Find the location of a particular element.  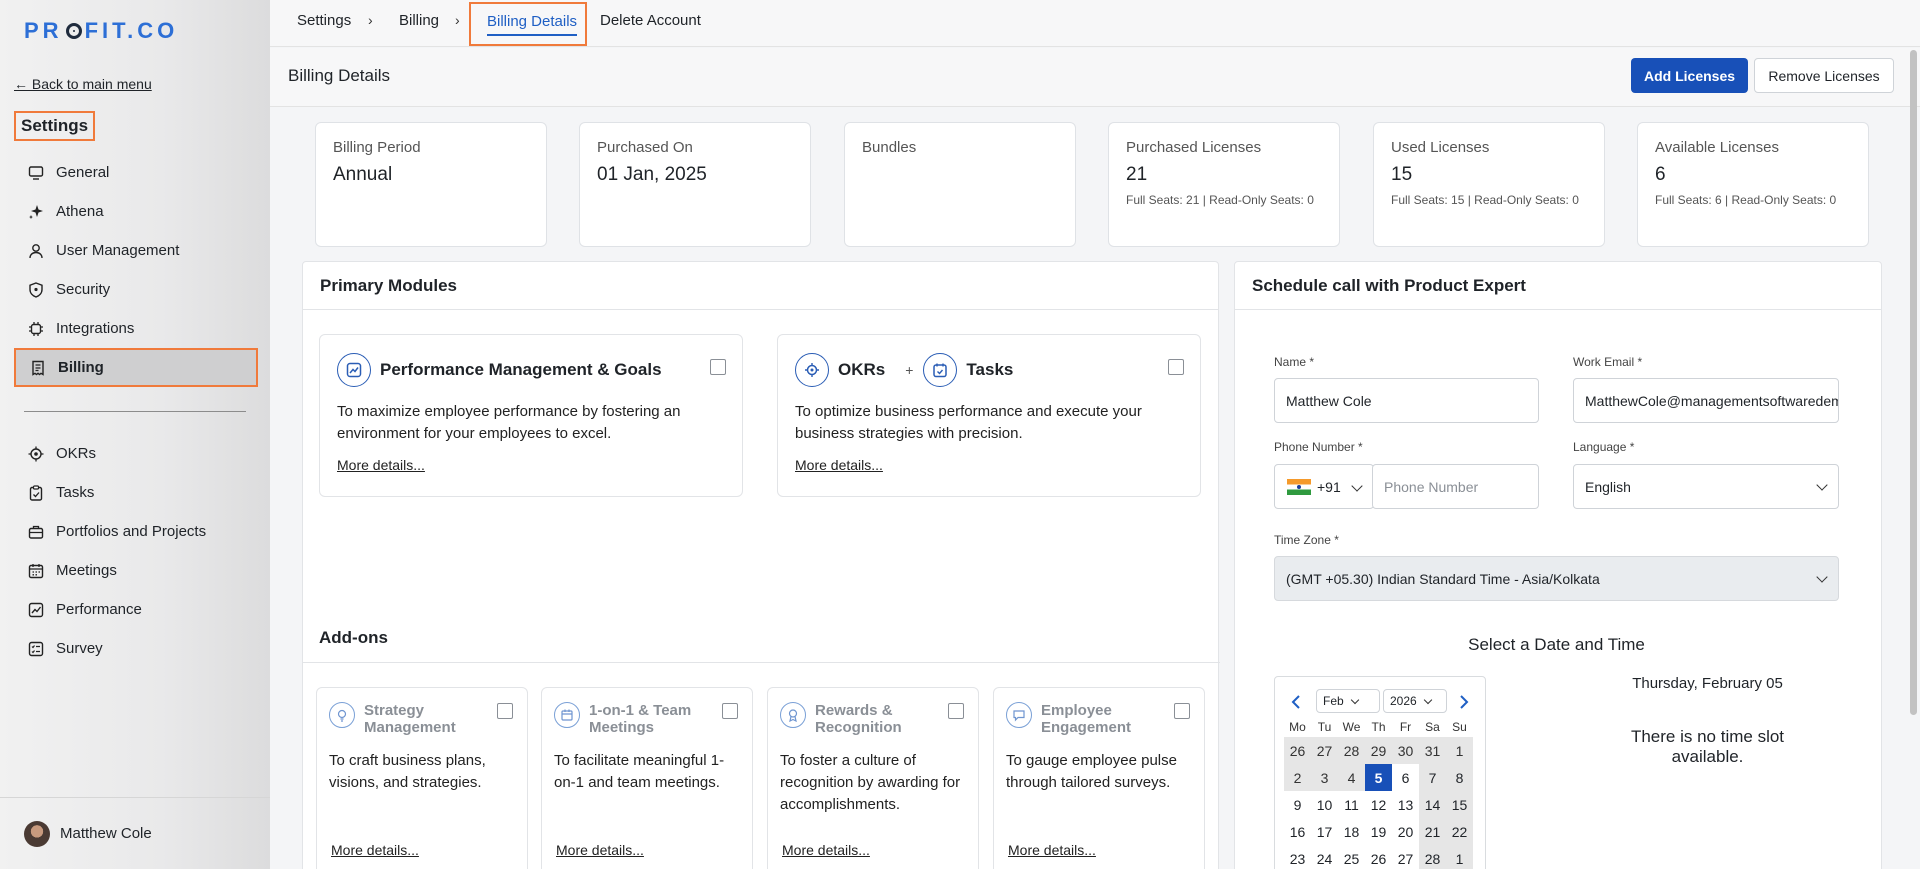

calendar-day: 9 is located at coordinates (1297, 804).